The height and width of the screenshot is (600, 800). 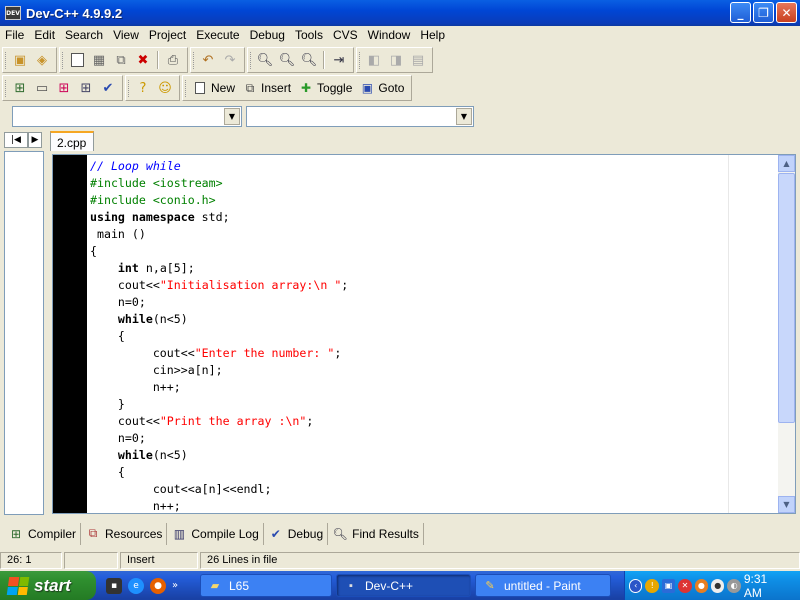 What do you see at coordinates (126, 35) in the screenshot?
I see `menu-view: View` at bounding box center [126, 35].